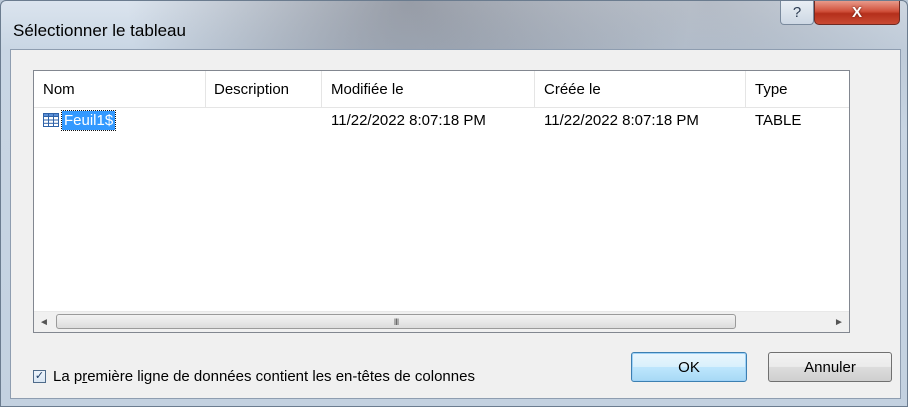  Describe the element at coordinates (51, 120) in the screenshot. I see `table-icon` at that location.